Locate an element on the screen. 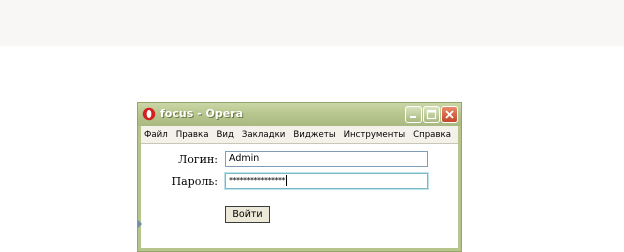 This screenshot has width=624, height=252. login-label: Логин: is located at coordinates (198, 159).